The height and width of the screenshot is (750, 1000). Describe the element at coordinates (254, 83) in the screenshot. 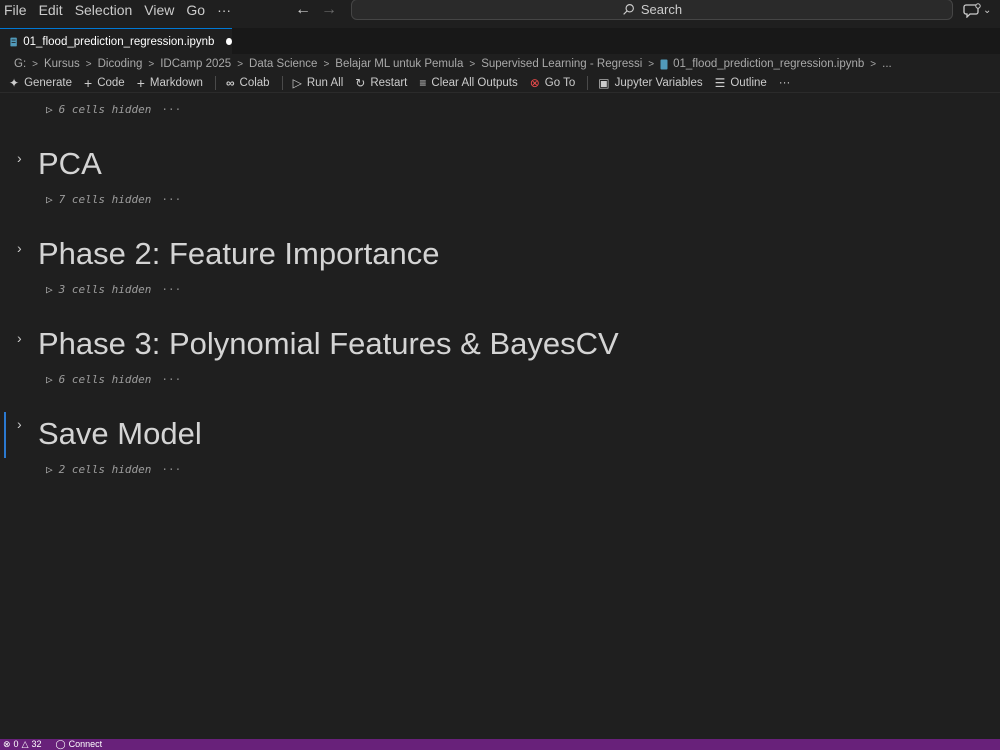

I see `colab-label: Colab` at that location.